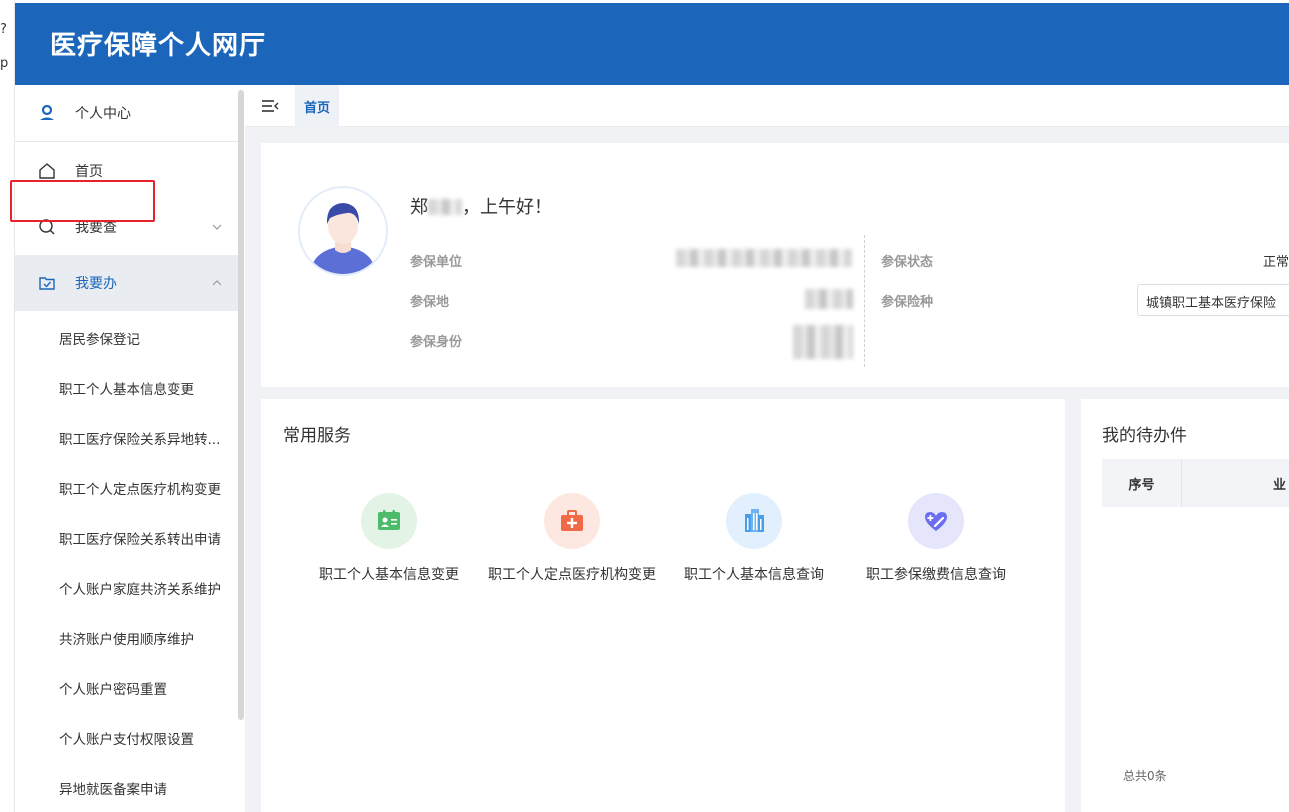  What do you see at coordinates (146, 788) in the screenshot?
I see `submenu-item: 异地就医备案申请` at bounding box center [146, 788].